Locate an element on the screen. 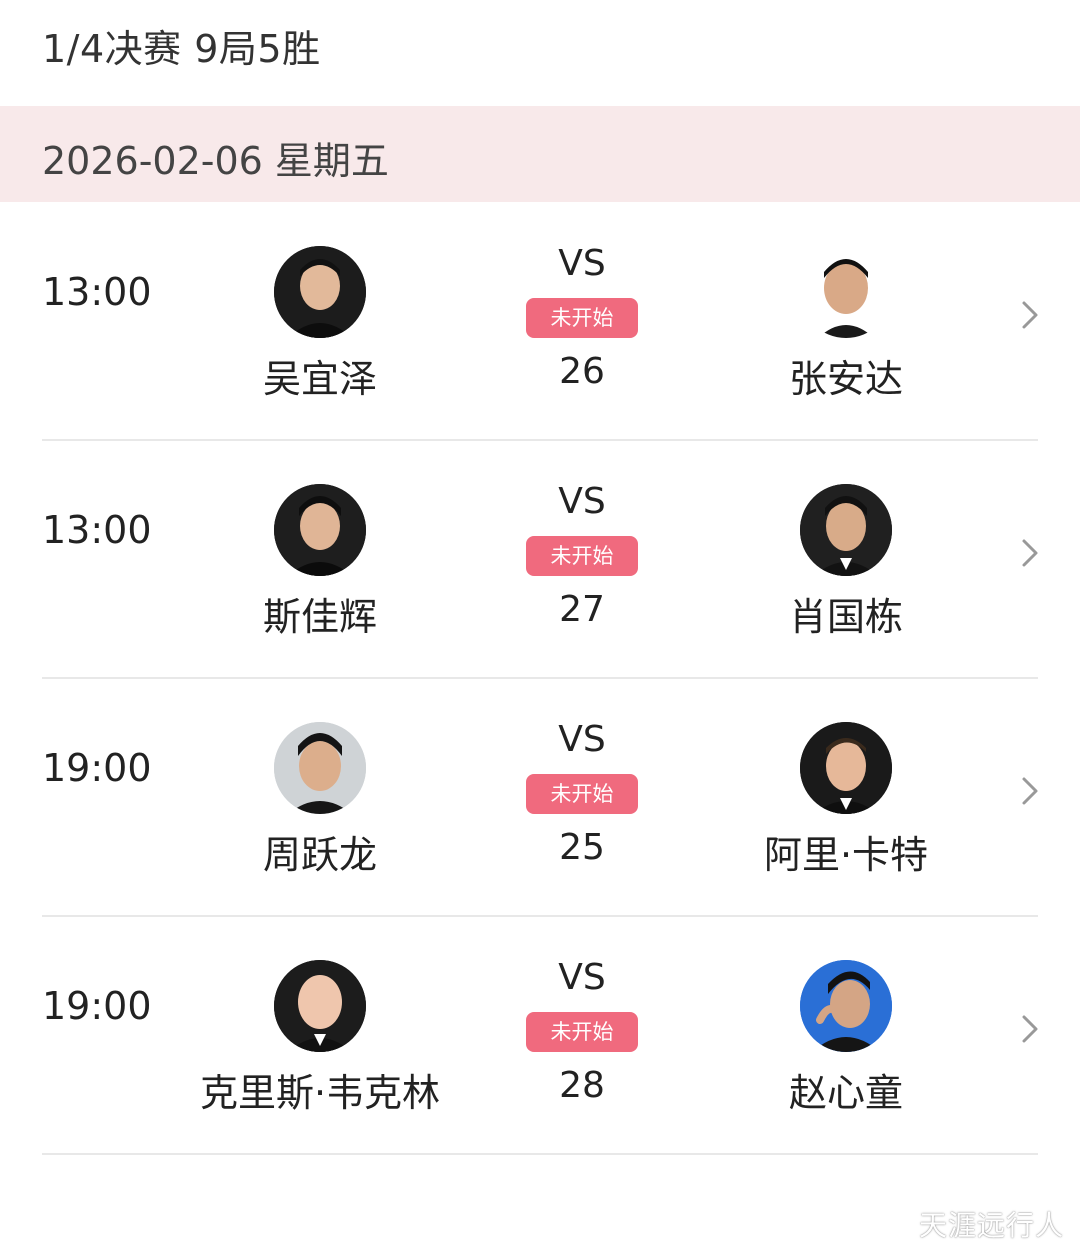 The height and width of the screenshot is (1260, 1080). divider is located at coordinates (540, 1154).